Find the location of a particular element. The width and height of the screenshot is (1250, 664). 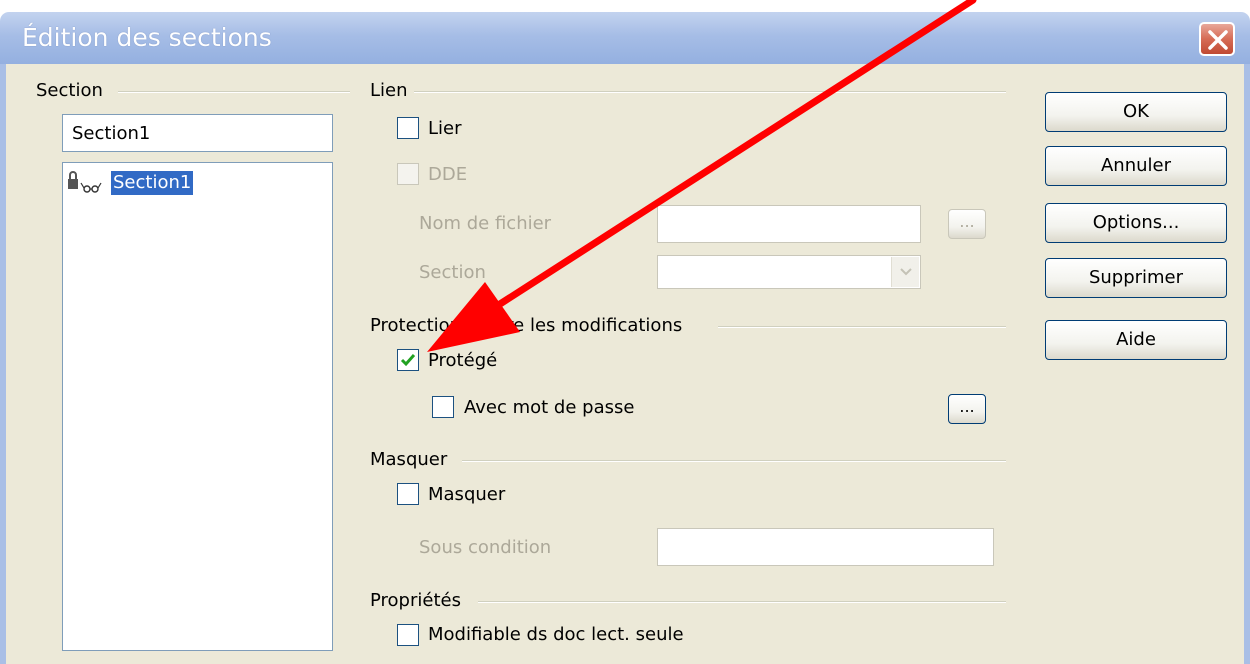

lien-group-line is located at coordinates (710, 92).